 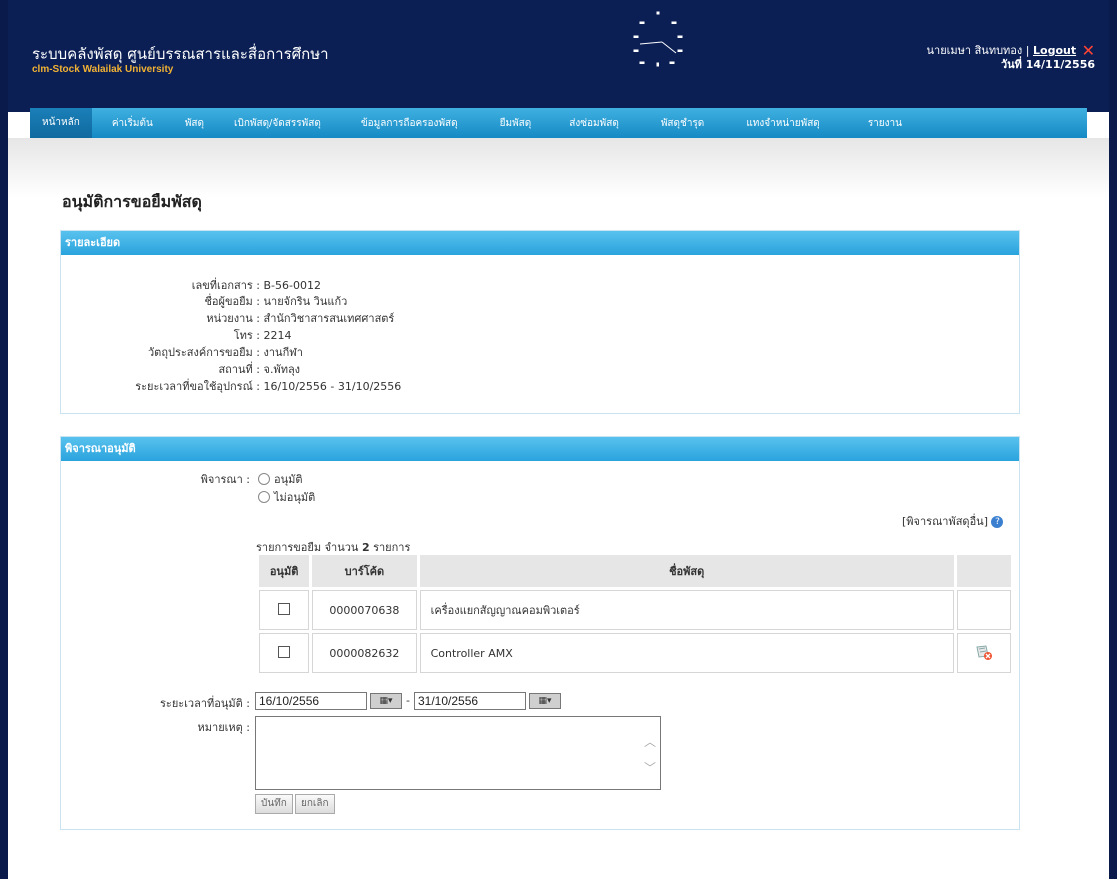 I want to click on delete-item-icon, so click(x=984, y=652).